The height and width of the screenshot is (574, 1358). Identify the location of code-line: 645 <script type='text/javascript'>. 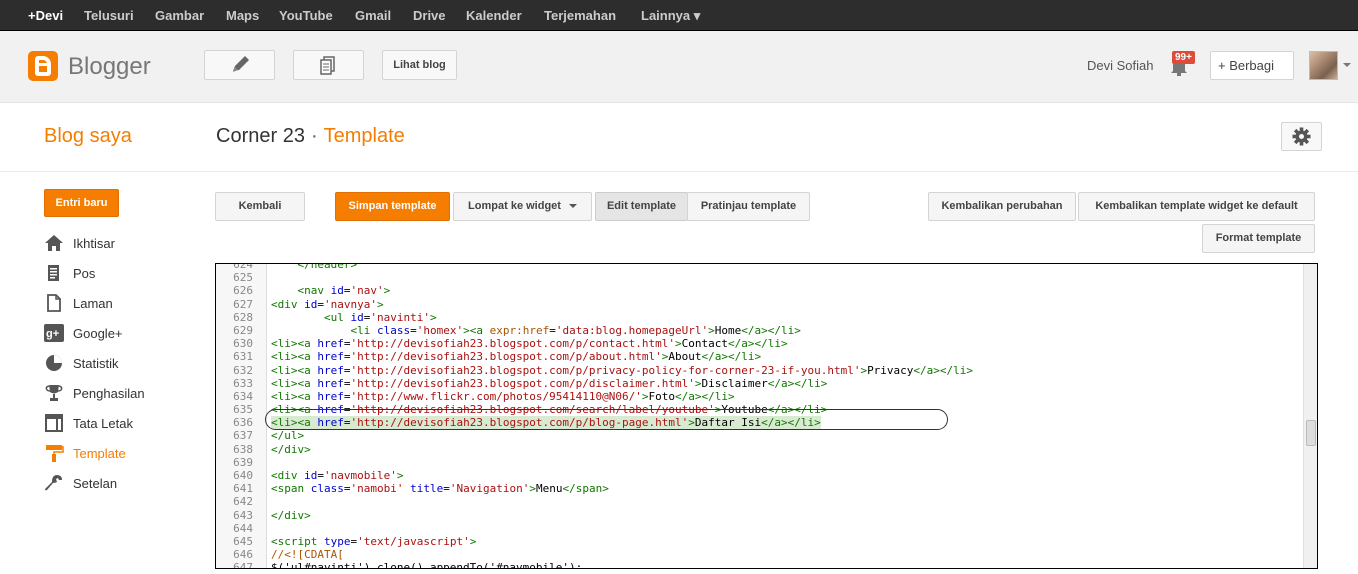
(759, 541).